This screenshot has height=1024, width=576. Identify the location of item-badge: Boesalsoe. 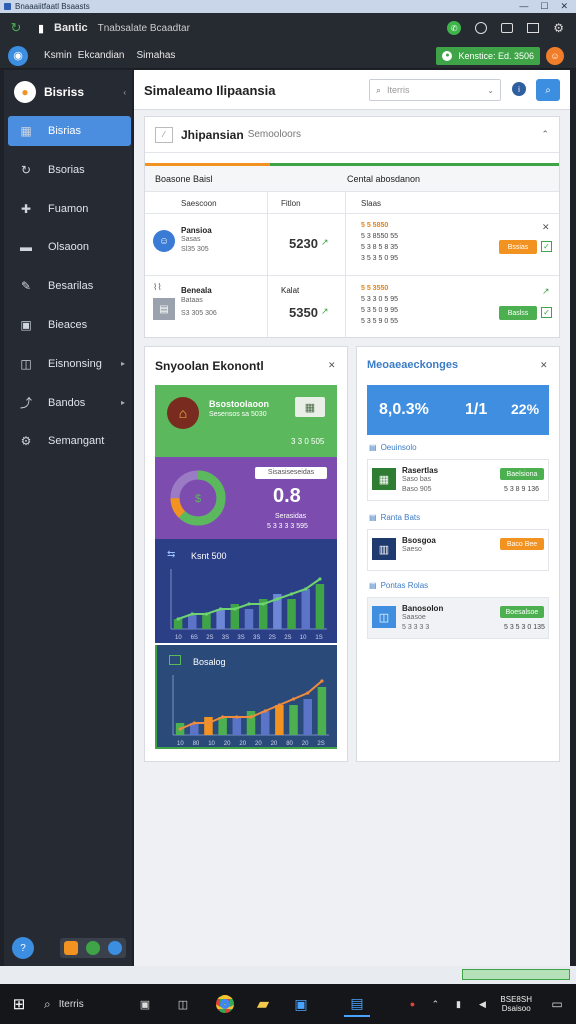
(522, 612).